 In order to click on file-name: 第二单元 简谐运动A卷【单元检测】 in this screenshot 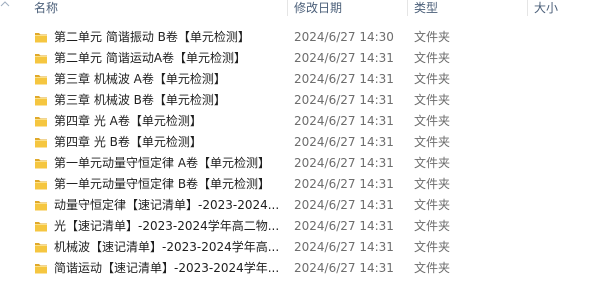, I will do `click(150, 58)`.